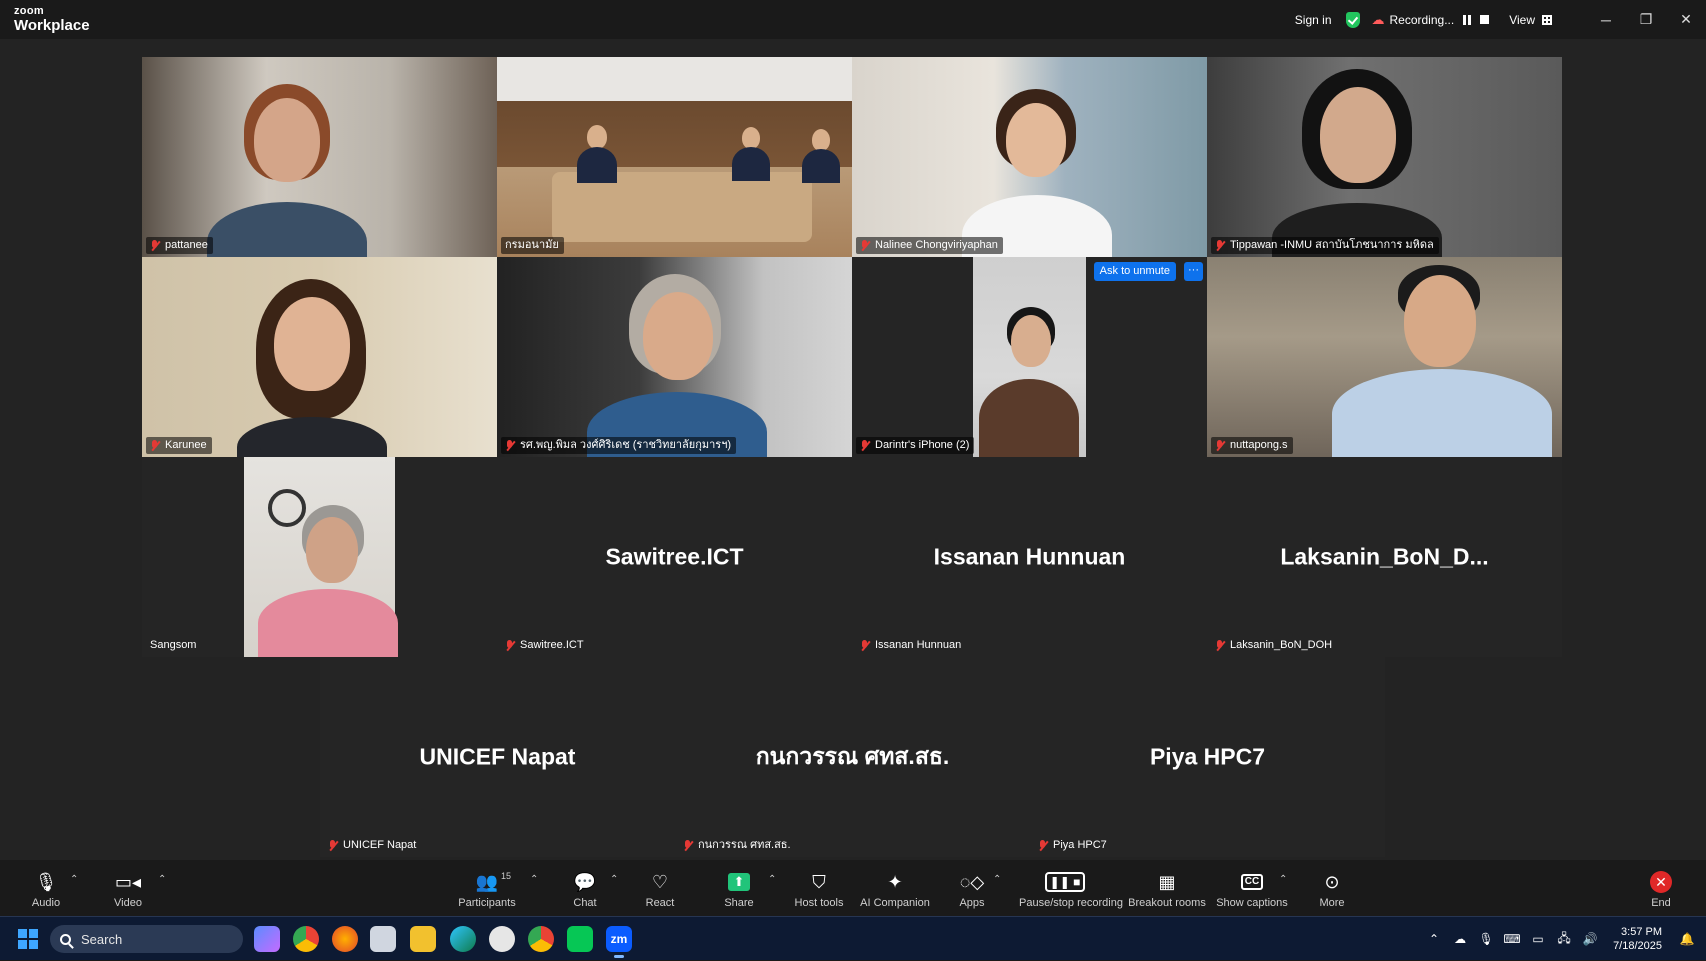 Image resolution: width=1706 pixels, height=961 pixels. I want to click on avatar-tile: กนกวรรณ ศทส.สธ. กนกวรรณ ศทส.สธ., so click(852, 757).